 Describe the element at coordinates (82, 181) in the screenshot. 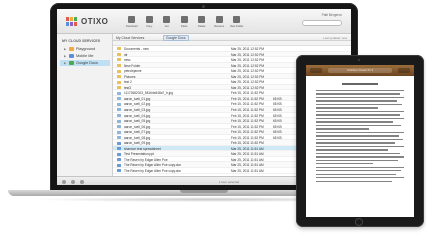

I see `refresh-icon` at that location.